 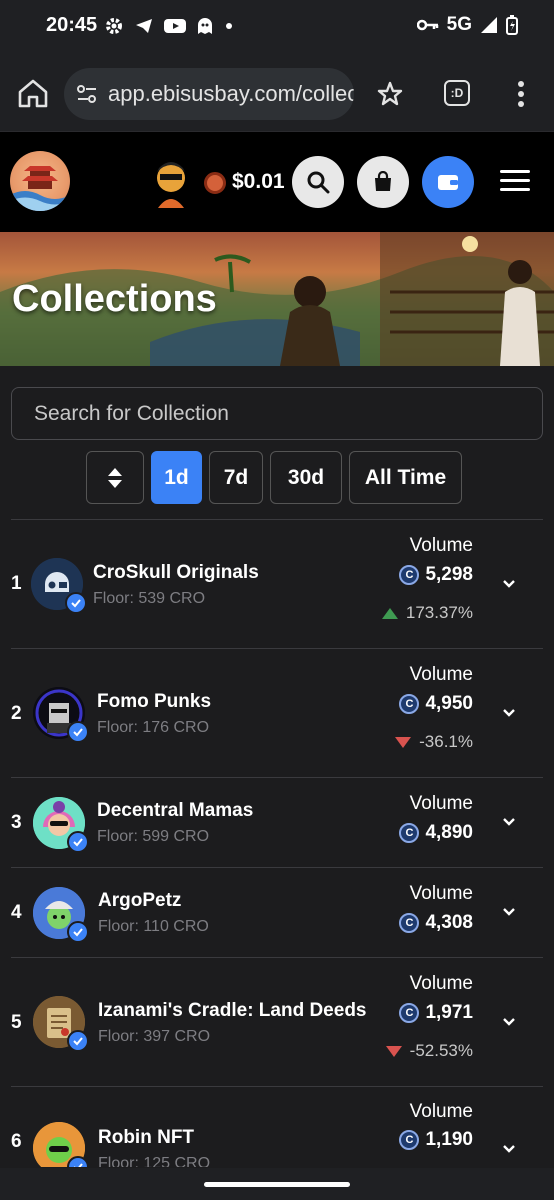 What do you see at coordinates (154, 1161) in the screenshot?
I see `floor-price: Floor: 125 CRO` at bounding box center [154, 1161].